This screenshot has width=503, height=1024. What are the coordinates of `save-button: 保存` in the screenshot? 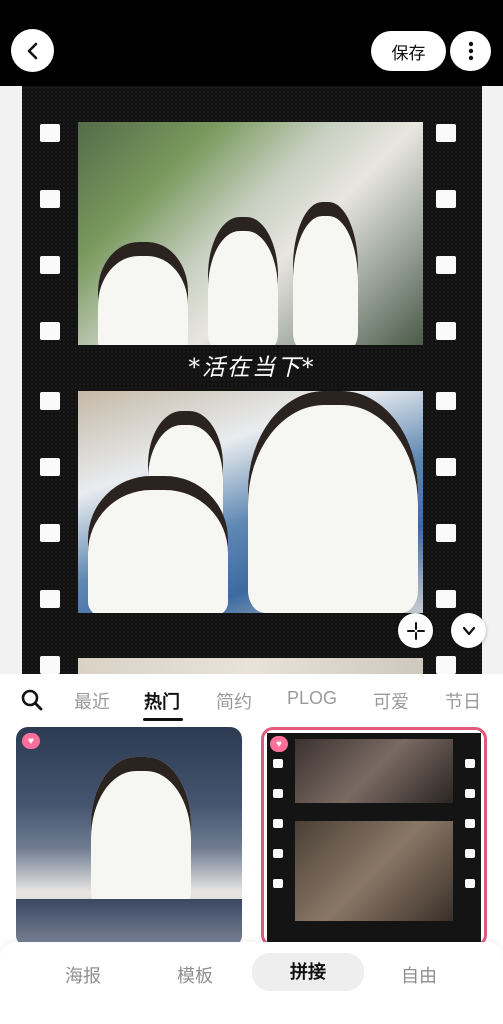 It's located at (408, 51).